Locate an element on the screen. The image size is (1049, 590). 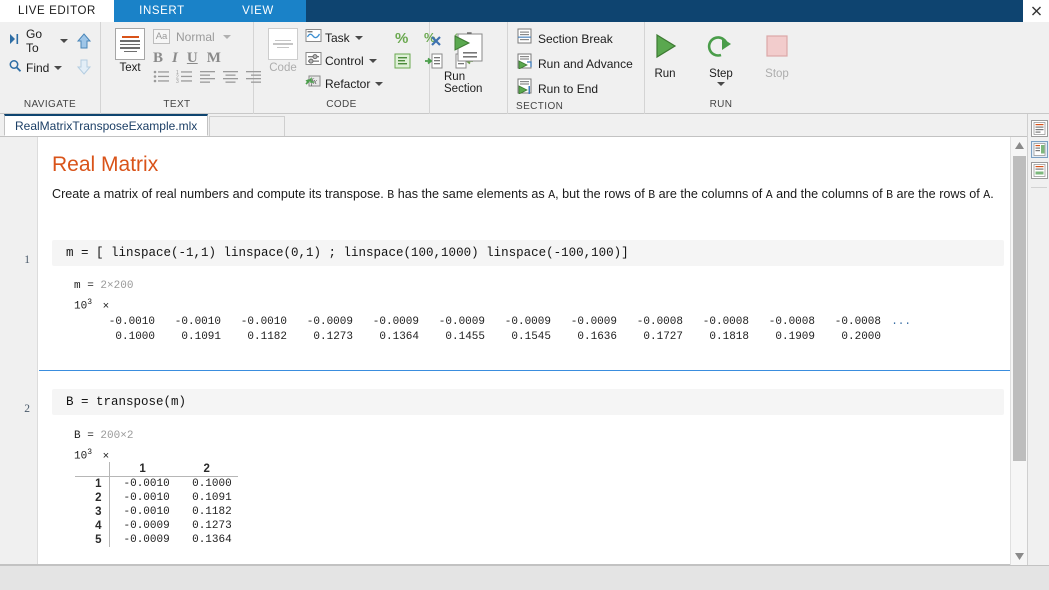
run-to-end-button: Run to End is located at coordinates (574, 88).